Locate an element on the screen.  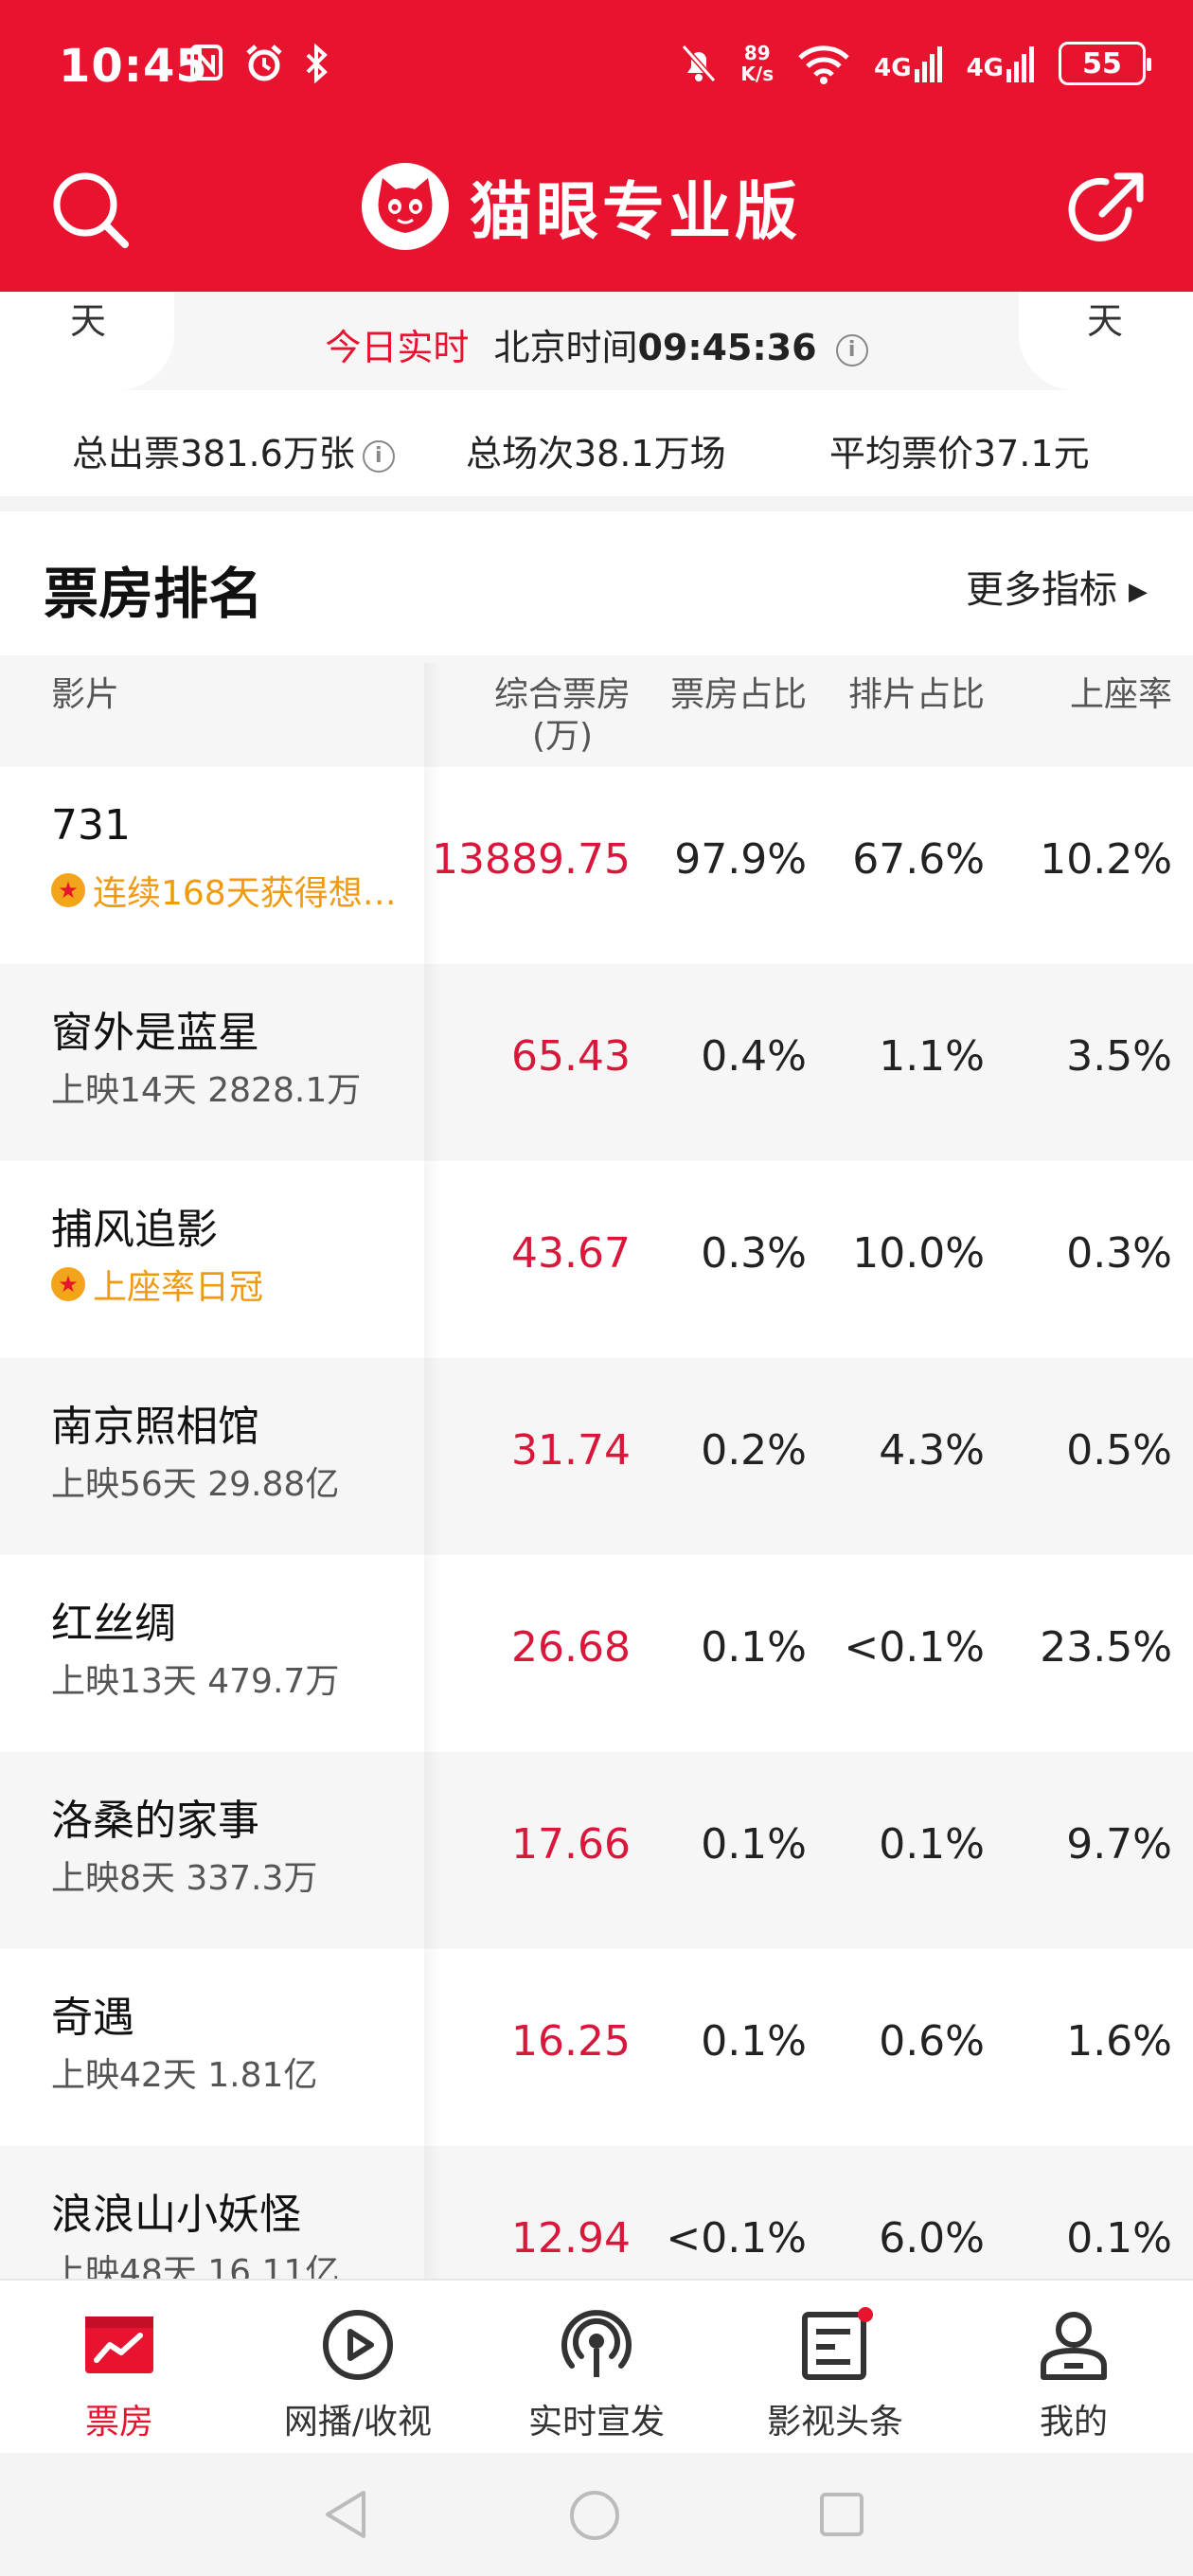
table-row: 洛桑的家事 上映8天 337.3万 17.66 0.1% 0.1% 9.7% is located at coordinates (596, 1850).